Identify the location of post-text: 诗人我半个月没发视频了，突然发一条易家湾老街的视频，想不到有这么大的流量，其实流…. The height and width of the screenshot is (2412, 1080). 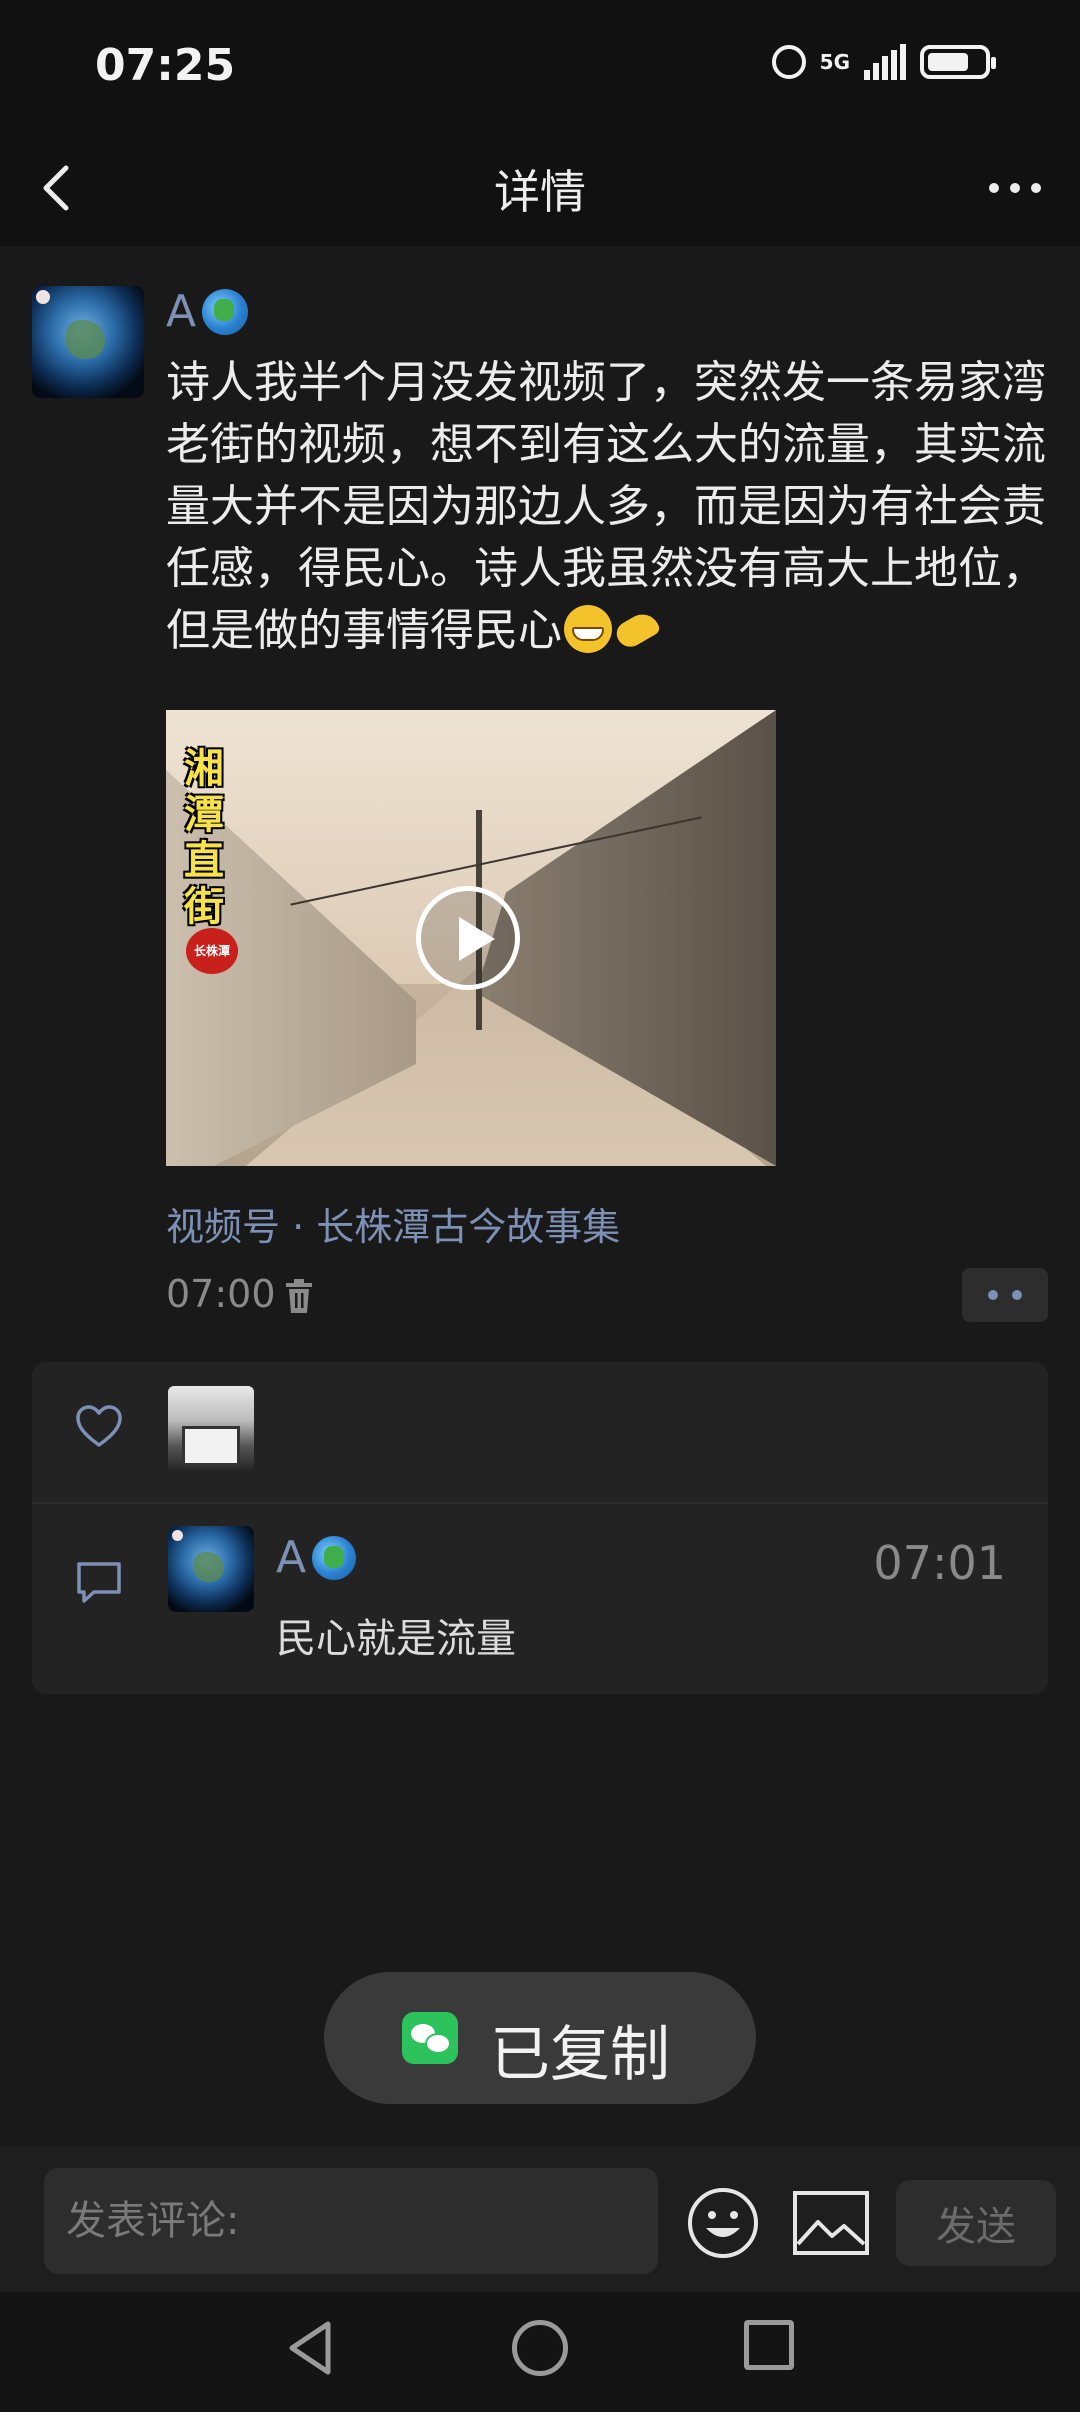
(616, 507).